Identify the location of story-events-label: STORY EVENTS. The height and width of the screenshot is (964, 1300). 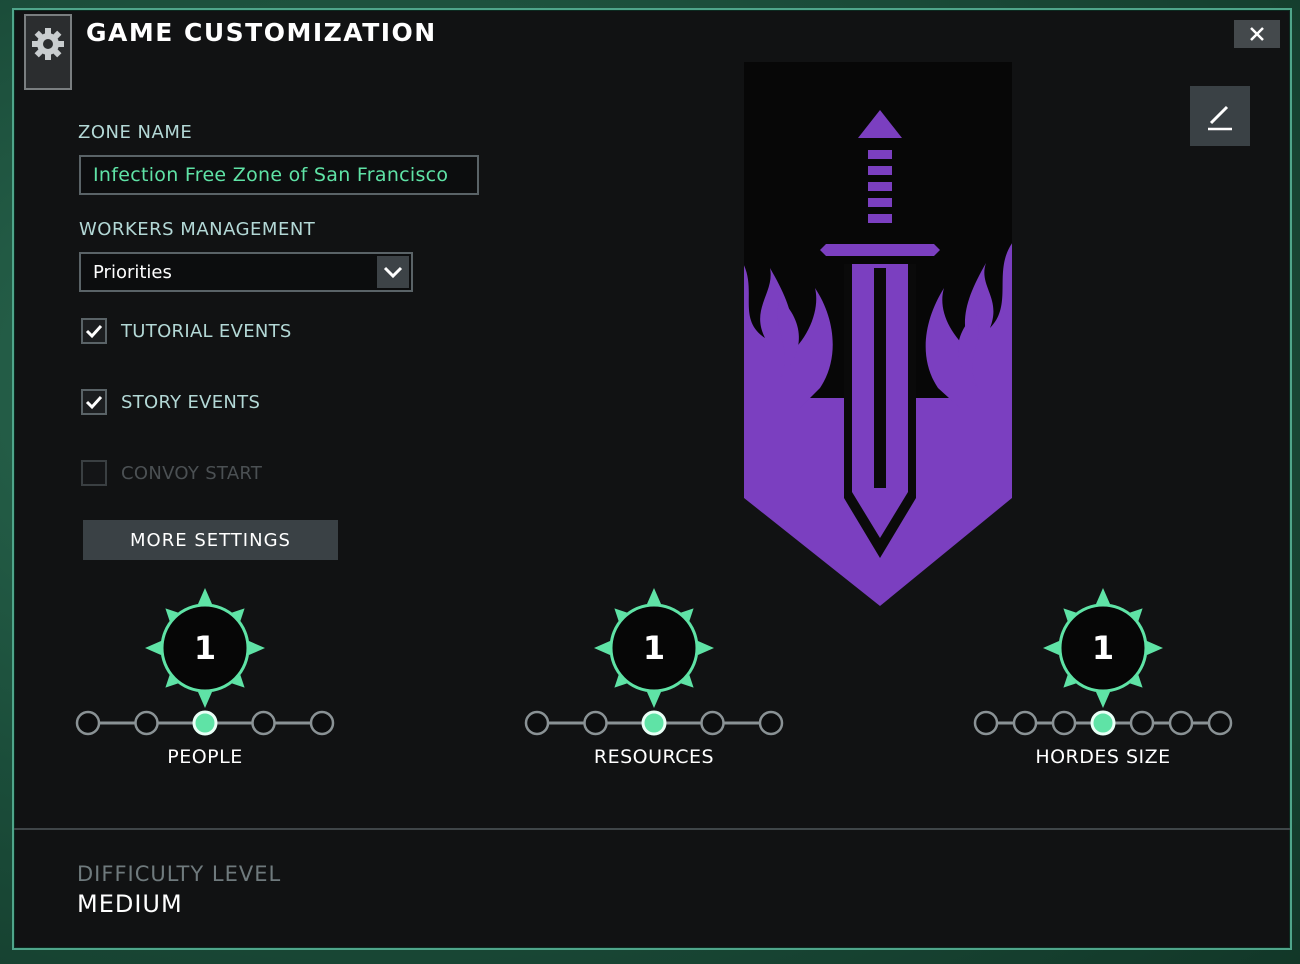
(191, 402).